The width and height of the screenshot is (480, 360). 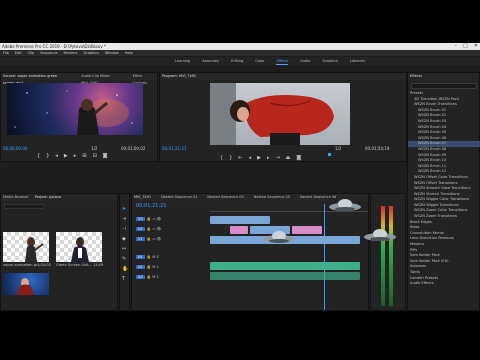 I want to click on source-transport: { } ◂ ▶ ▸ ⊞ ⊟ ◙, so click(x=72, y=156).